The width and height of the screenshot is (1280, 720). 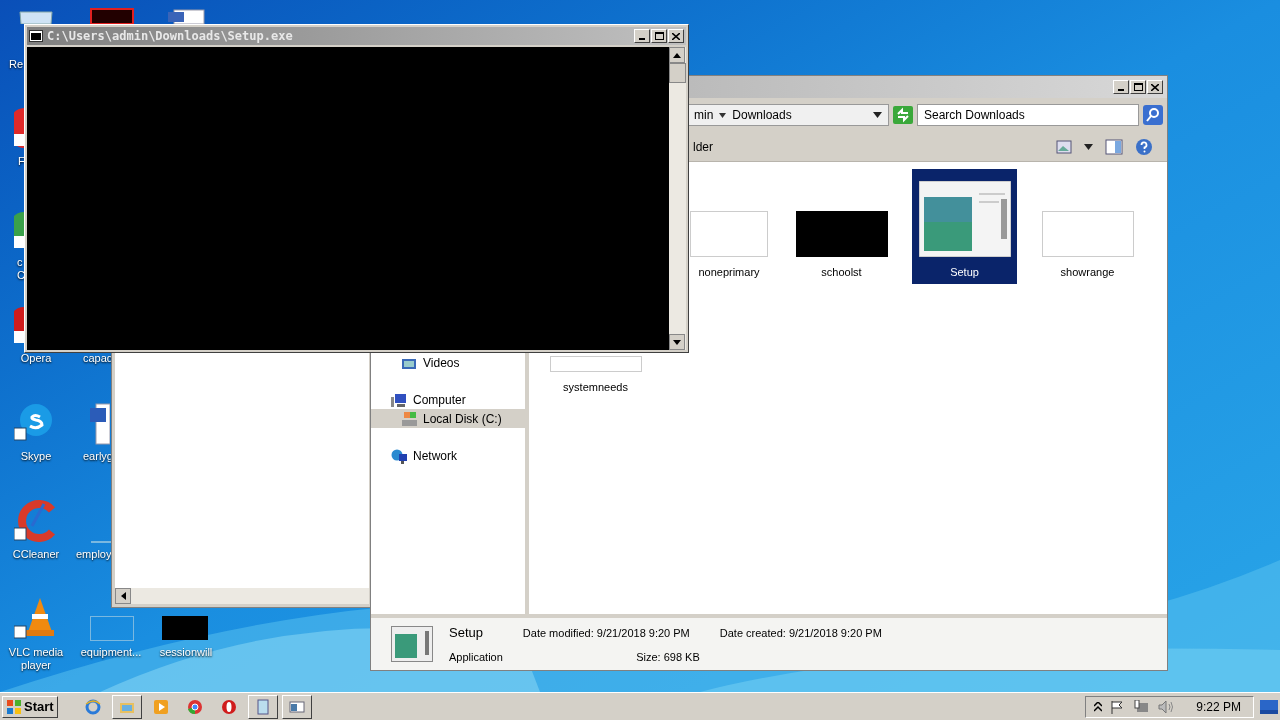 What do you see at coordinates (36, 659) in the screenshot?
I see `desktop-icon-label: VLC media player` at bounding box center [36, 659].